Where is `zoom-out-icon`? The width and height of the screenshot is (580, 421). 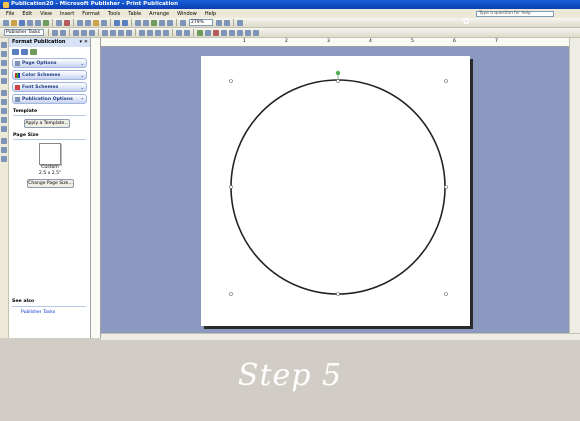
zoom-out-icon is located at coordinates (219, 22).